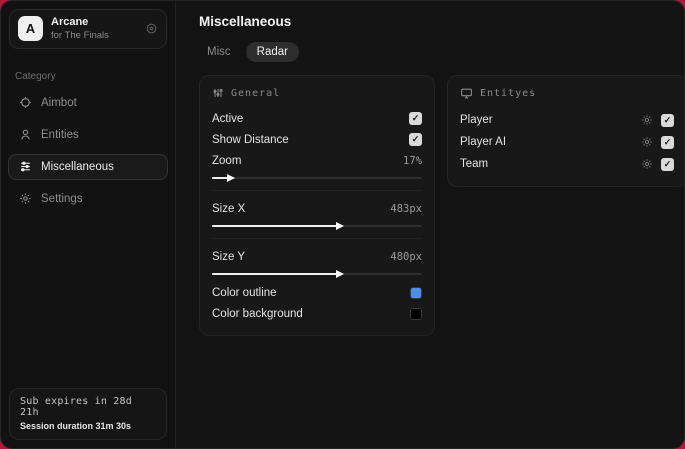  I want to click on entity-label: Team, so click(474, 164).